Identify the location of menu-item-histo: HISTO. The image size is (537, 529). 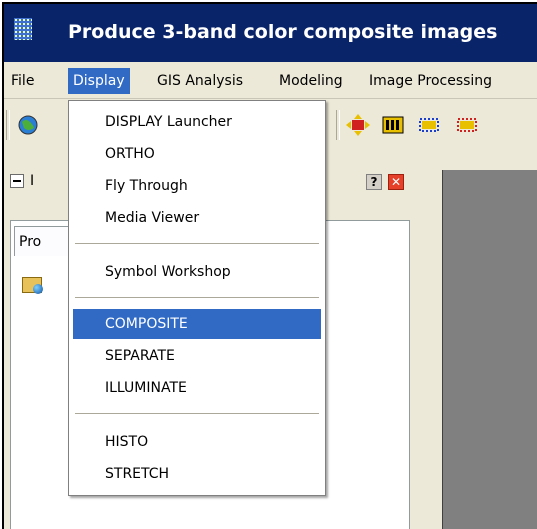
(197, 442).